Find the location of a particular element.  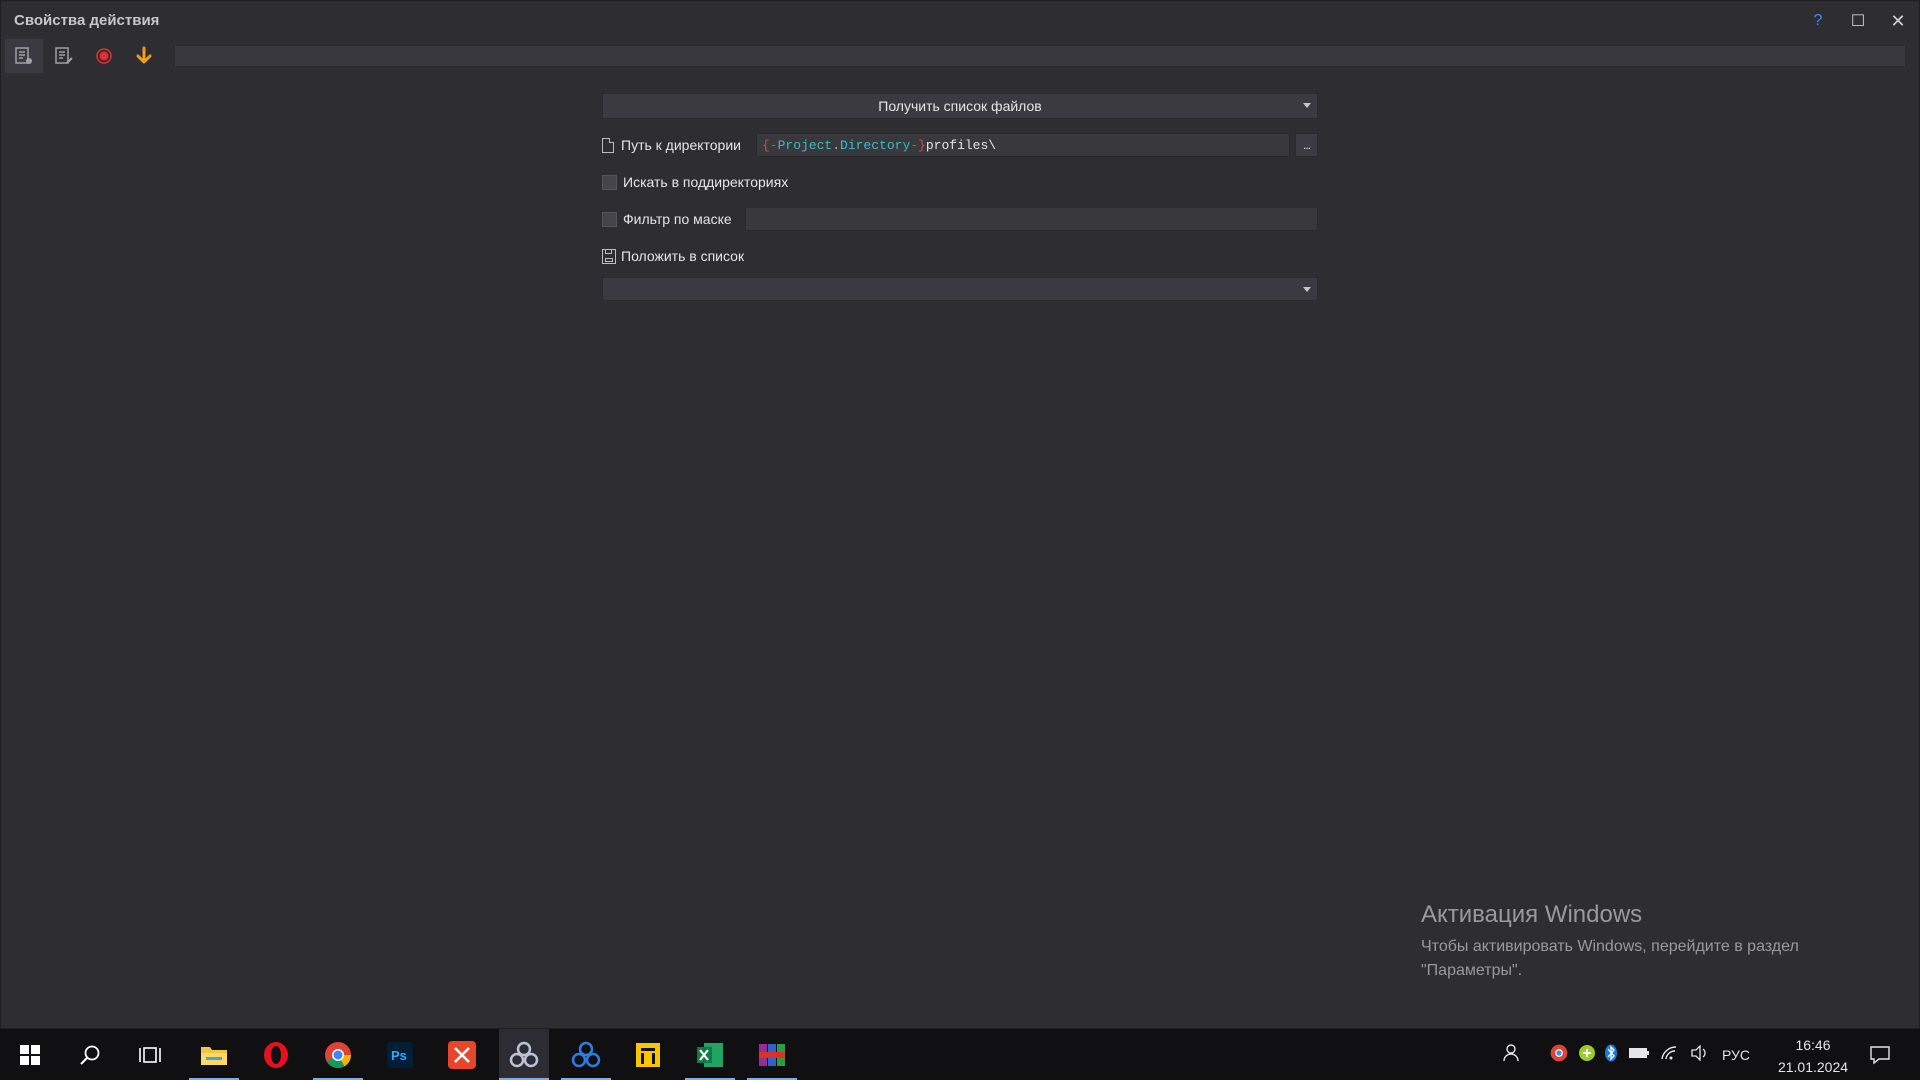

excel-icon is located at coordinates (710, 1054).